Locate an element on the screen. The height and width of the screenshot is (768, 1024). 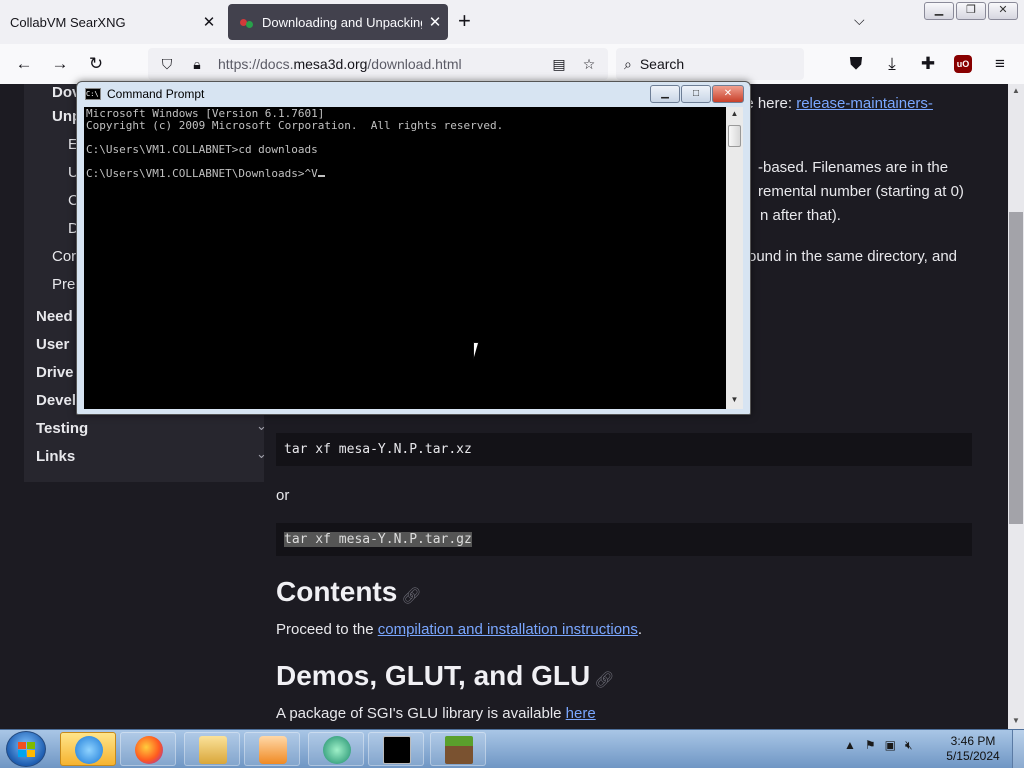
selected-code-text: tar xf mesa-Y.N.P.tar.gz is located at coordinates (378, 539).